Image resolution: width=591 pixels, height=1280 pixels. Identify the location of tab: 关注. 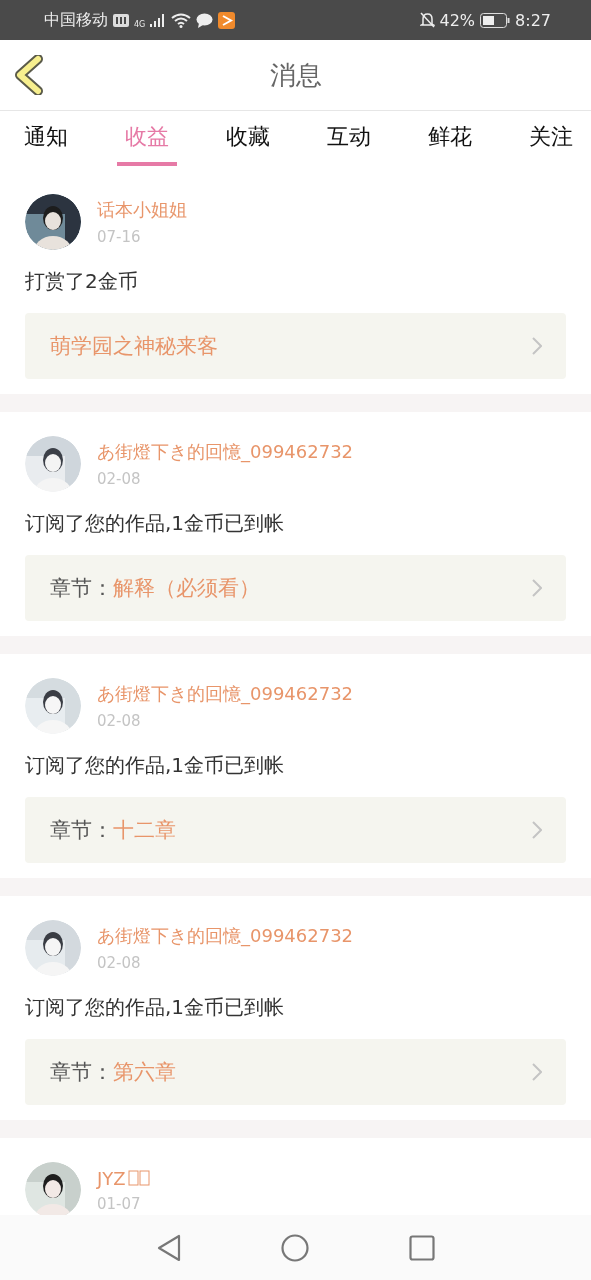
(551, 138).